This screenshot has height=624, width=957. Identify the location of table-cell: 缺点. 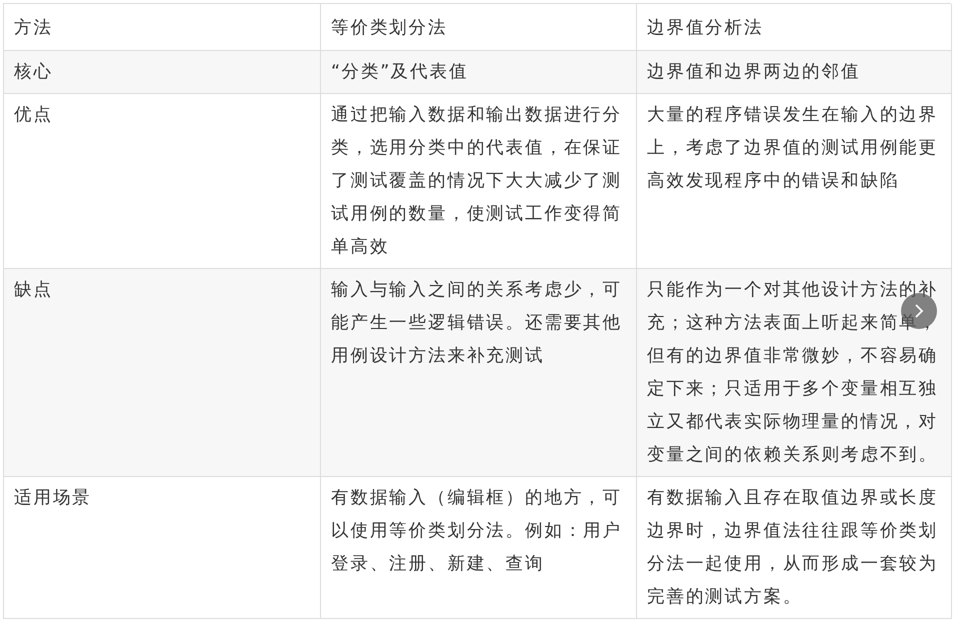
(162, 373).